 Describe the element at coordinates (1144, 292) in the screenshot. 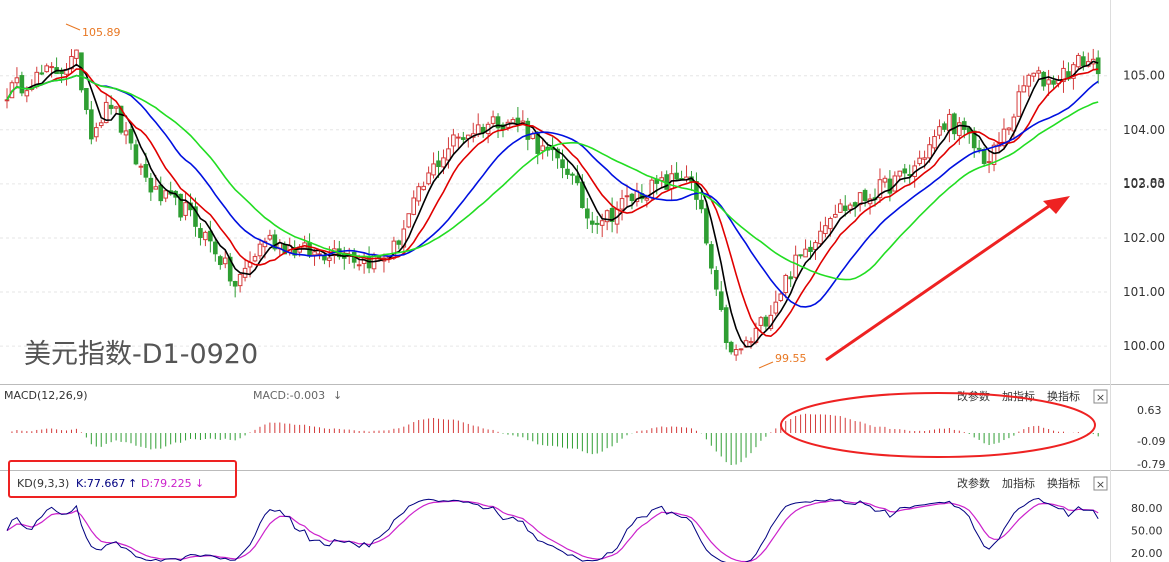

I see `price-tick-label: 101.00` at that location.